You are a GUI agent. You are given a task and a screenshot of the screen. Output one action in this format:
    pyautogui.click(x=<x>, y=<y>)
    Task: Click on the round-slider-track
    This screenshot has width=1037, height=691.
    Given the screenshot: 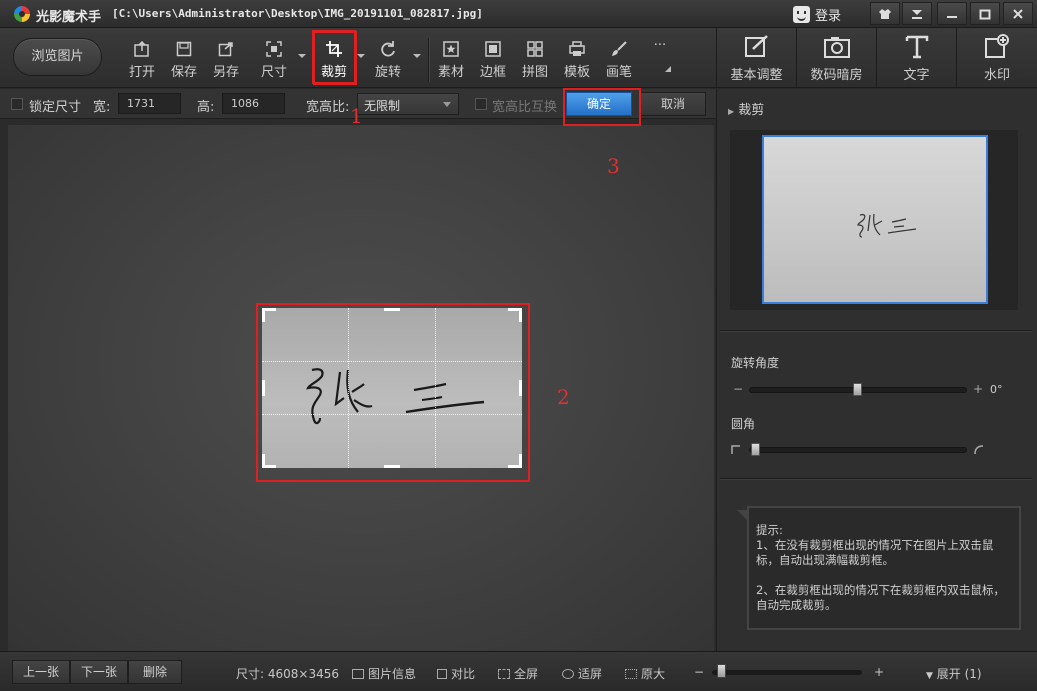 What is the action you would take?
    pyautogui.click(x=858, y=450)
    